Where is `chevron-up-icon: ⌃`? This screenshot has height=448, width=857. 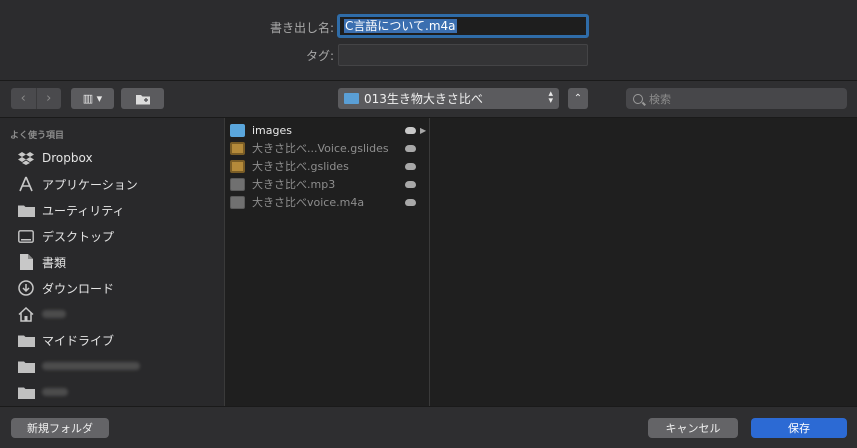 chevron-up-icon: ⌃ is located at coordinates (578, 98).